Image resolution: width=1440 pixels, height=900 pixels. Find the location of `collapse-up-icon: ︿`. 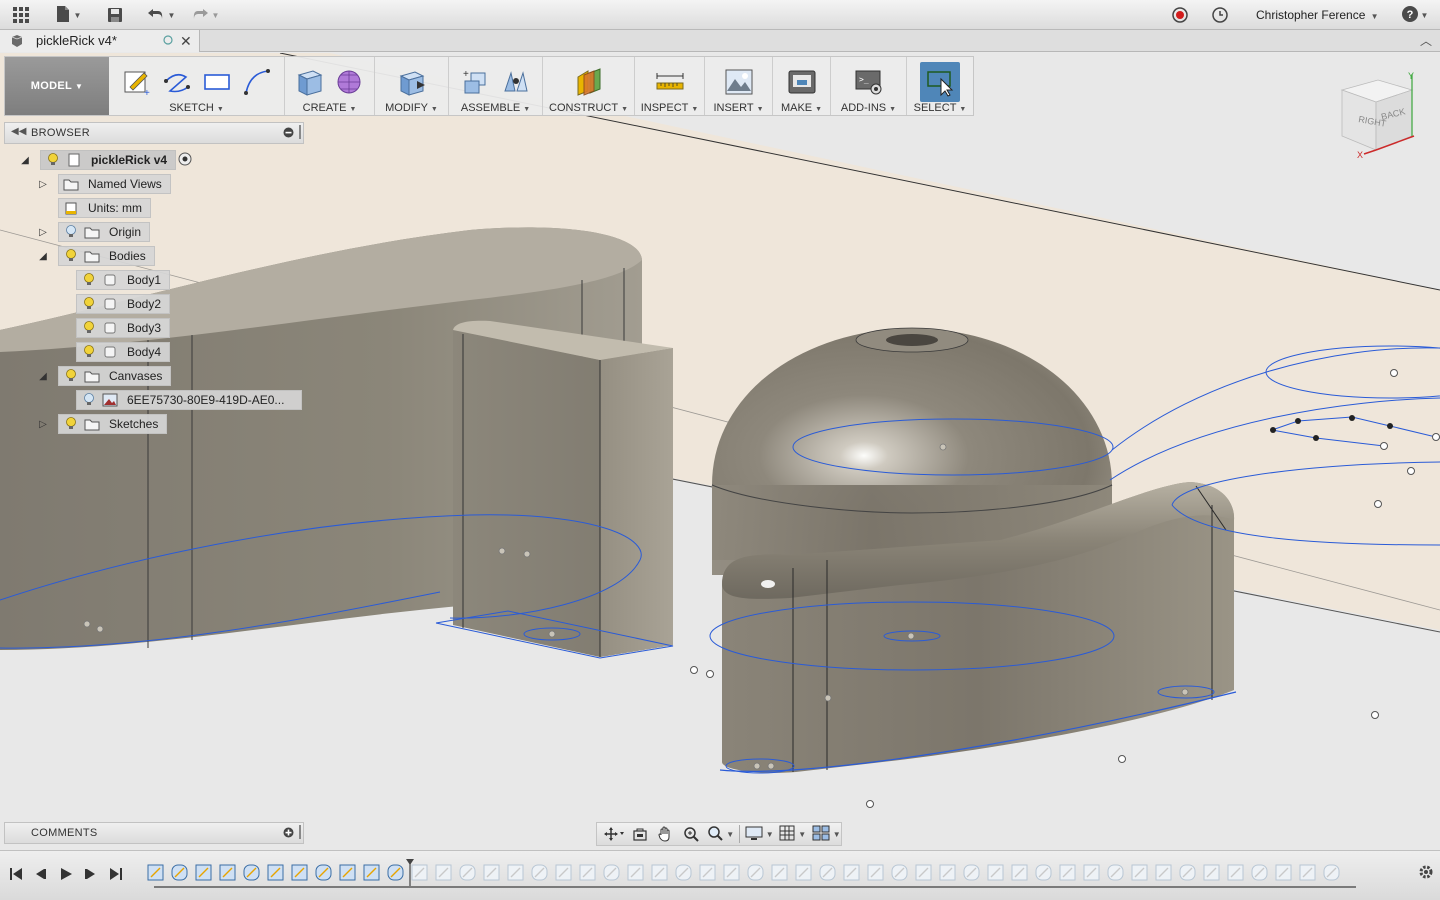

collapse-up-icon: ︿ is located at coordinates (1426, 40).